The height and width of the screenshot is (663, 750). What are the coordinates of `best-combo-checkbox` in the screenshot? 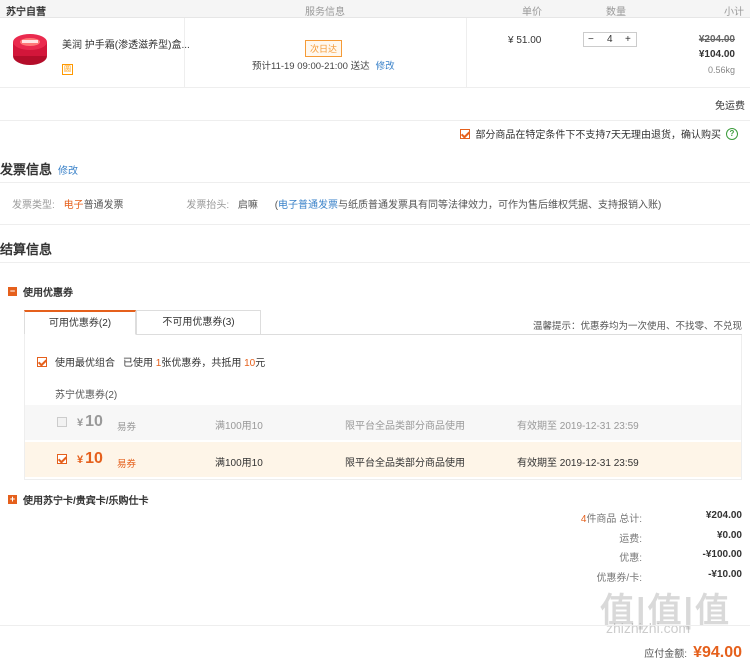 It's located at (42, 361).